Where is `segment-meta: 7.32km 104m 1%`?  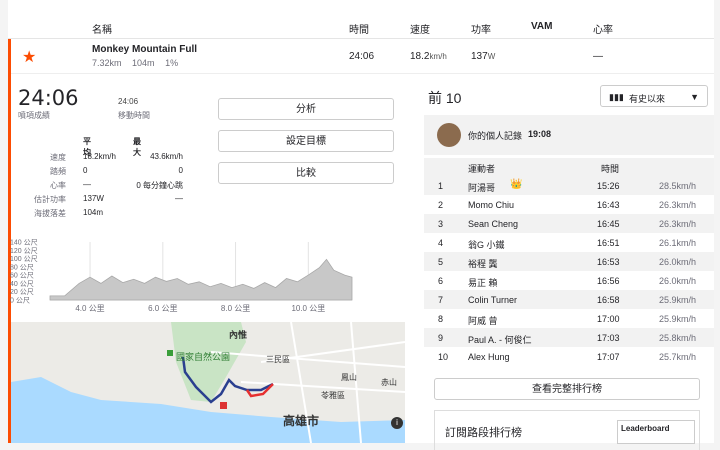
segment-meta: 7.32km 104m 1% is located at coordinates (139, 63).